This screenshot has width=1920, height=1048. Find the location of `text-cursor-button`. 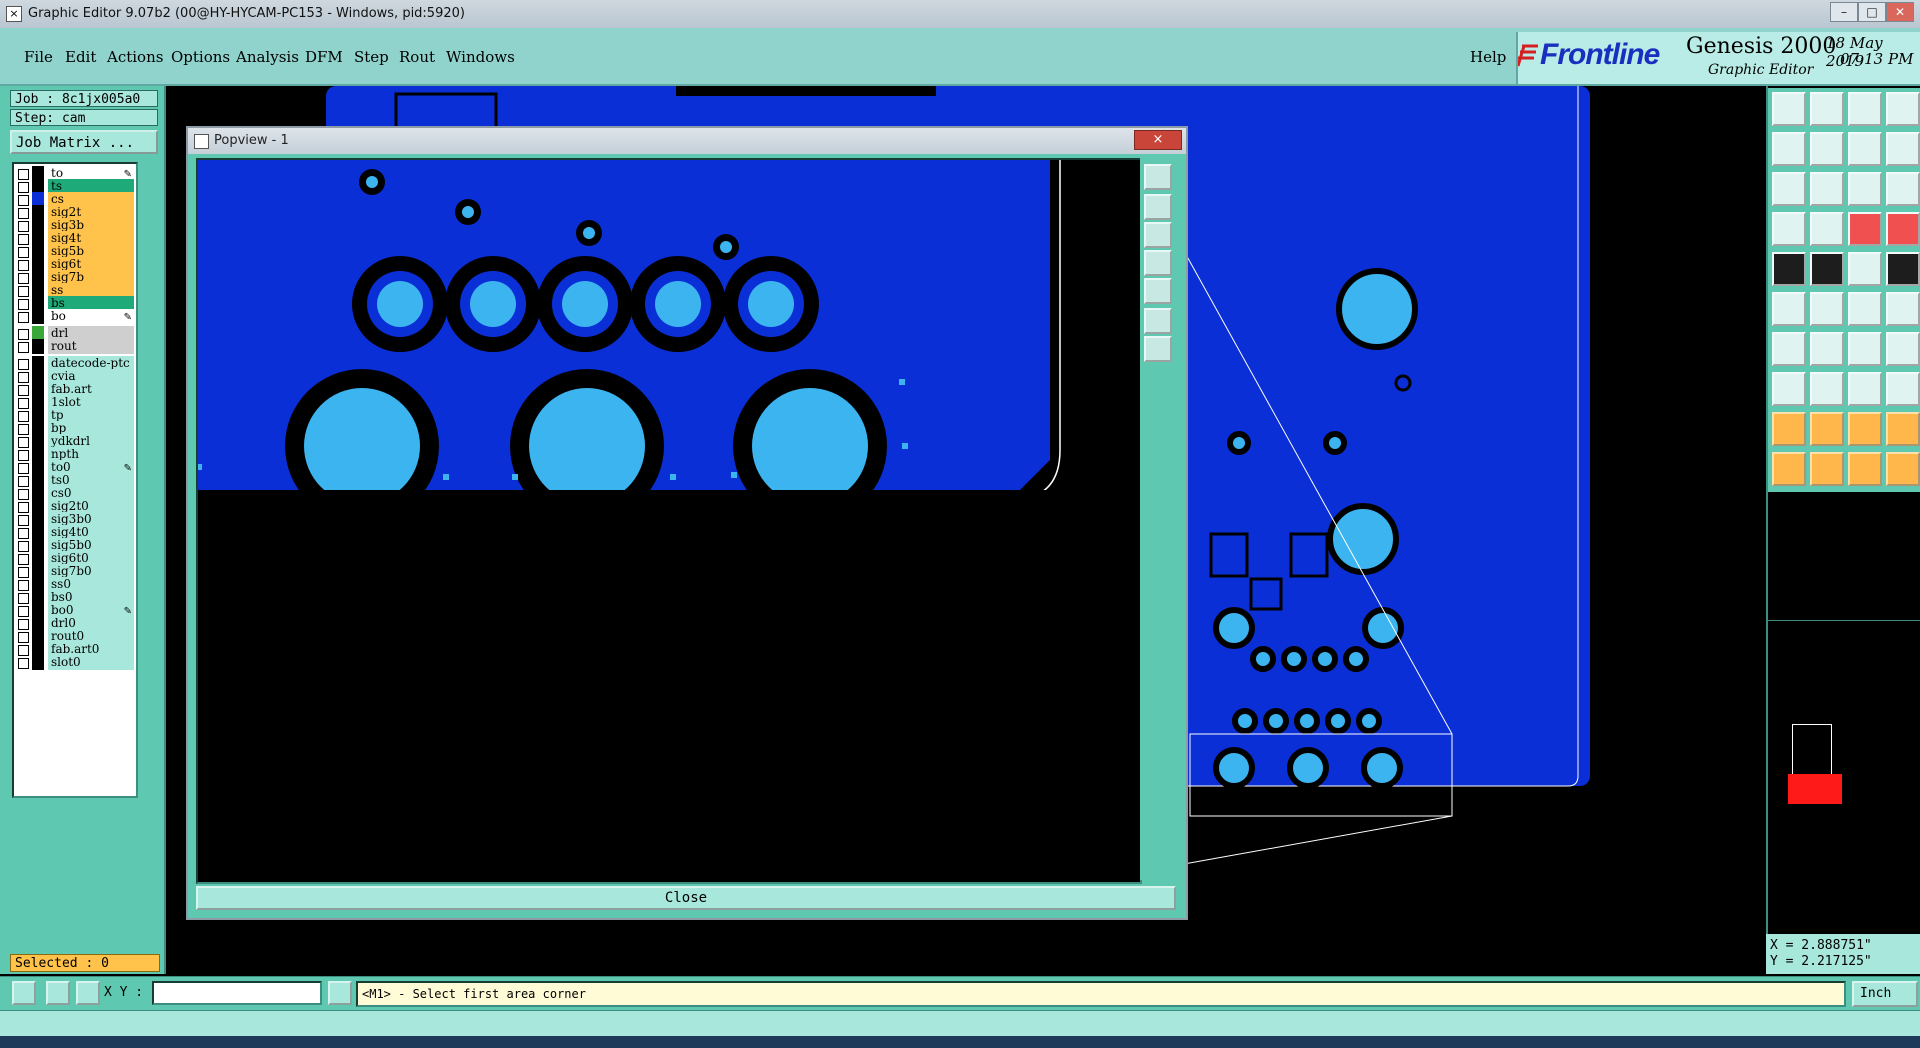

text-cursor-button is located at coordinates (340, 993).